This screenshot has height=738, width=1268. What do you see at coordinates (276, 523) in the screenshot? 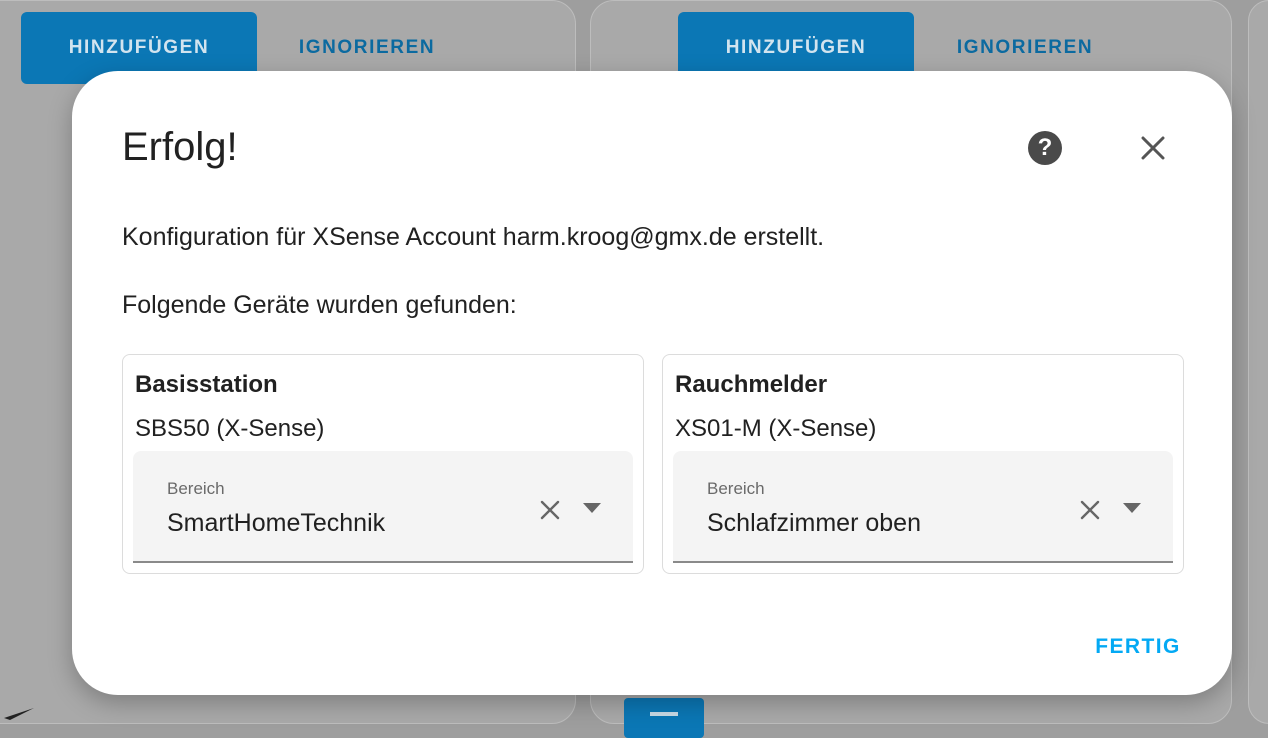
I see `area-field-value: SmartHomeTechnik` at bounding box center [276, 523].